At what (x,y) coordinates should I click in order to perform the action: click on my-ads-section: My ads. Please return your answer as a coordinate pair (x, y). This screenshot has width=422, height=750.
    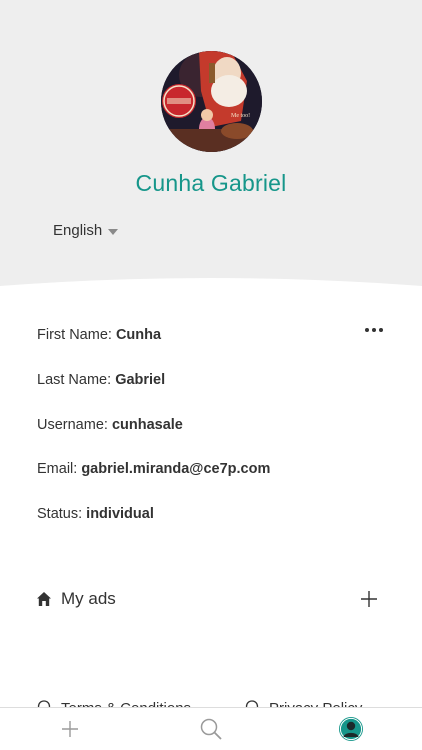
    Looking at the image, I should click on (76, 599).